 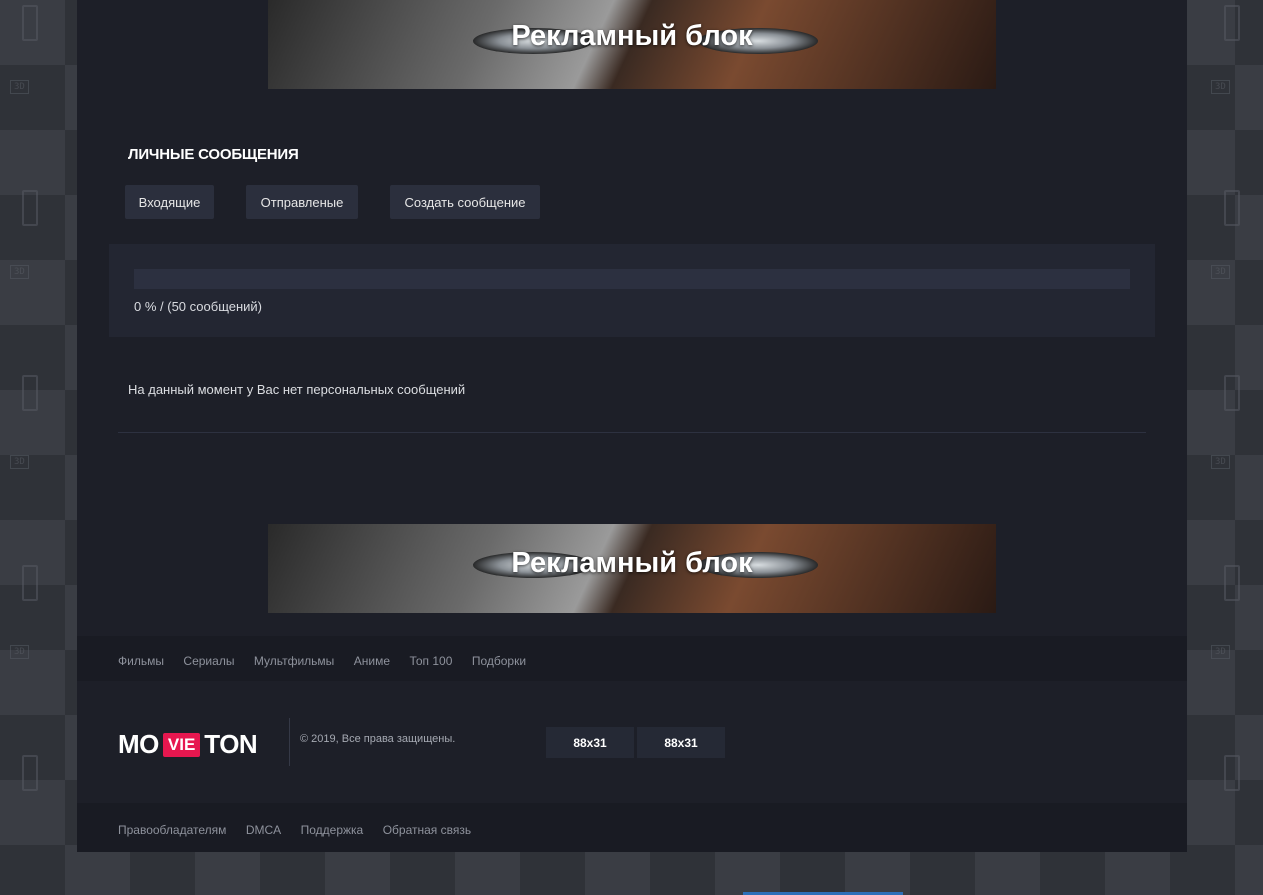 I want to click on footer-link-feedback: Обратная связь, so click(x=427, y=830).